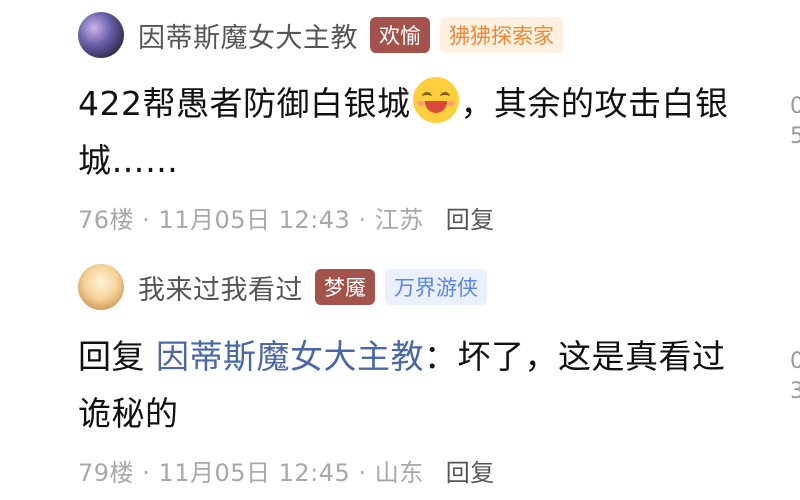 The image size is (800, 500). I want to click on comment-header: 我来过我看过 梦魇 万界游侠, so click(287, 287).